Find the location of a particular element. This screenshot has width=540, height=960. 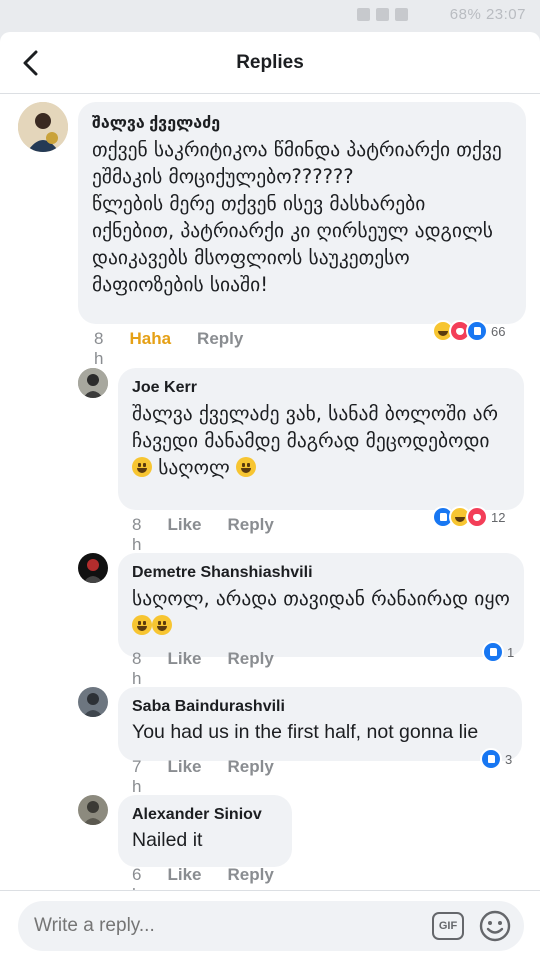

comment-bubble: Alexander Siniov Nailed it is located at coordinates (205, 831).